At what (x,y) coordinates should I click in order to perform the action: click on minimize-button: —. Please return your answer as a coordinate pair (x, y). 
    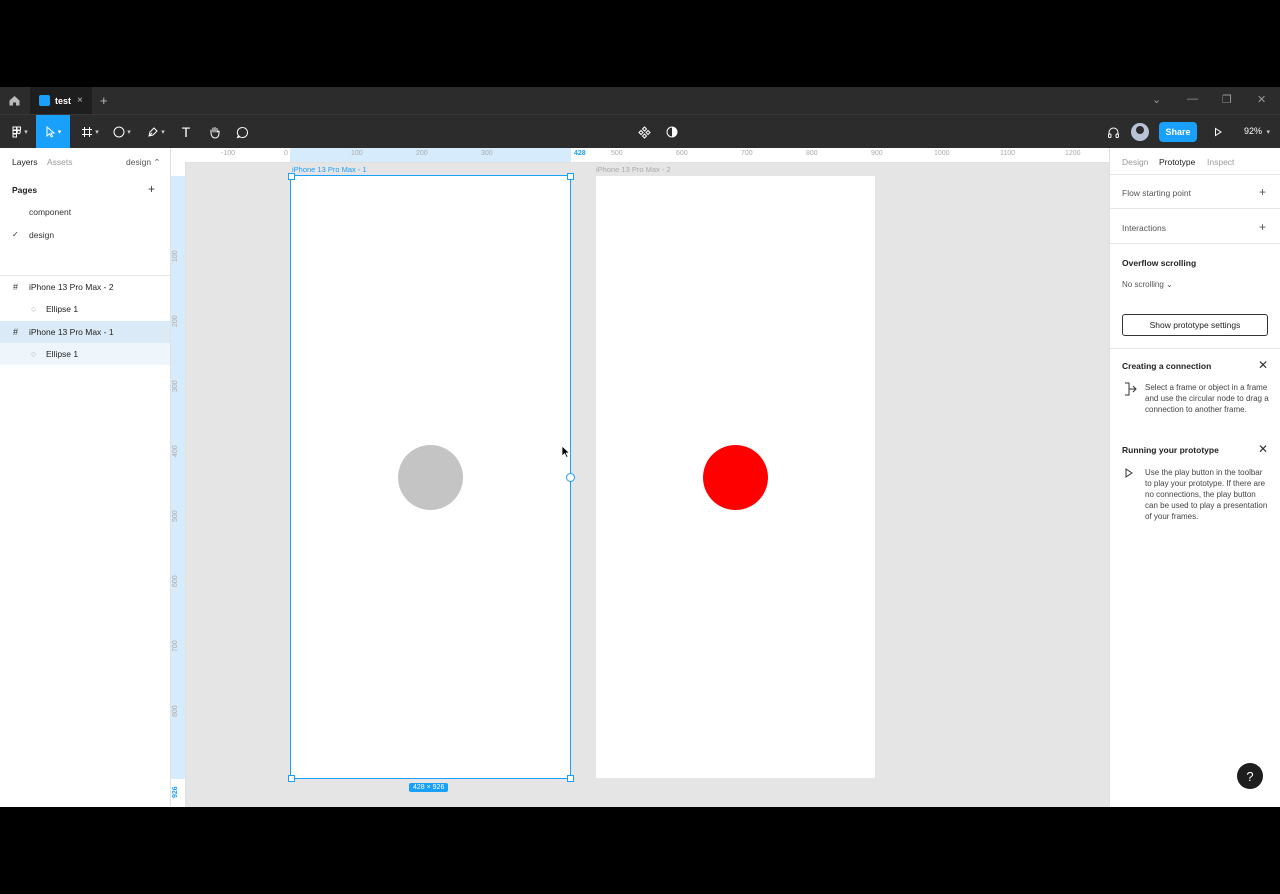
    Looking at the image, I should click on (1192, 99).